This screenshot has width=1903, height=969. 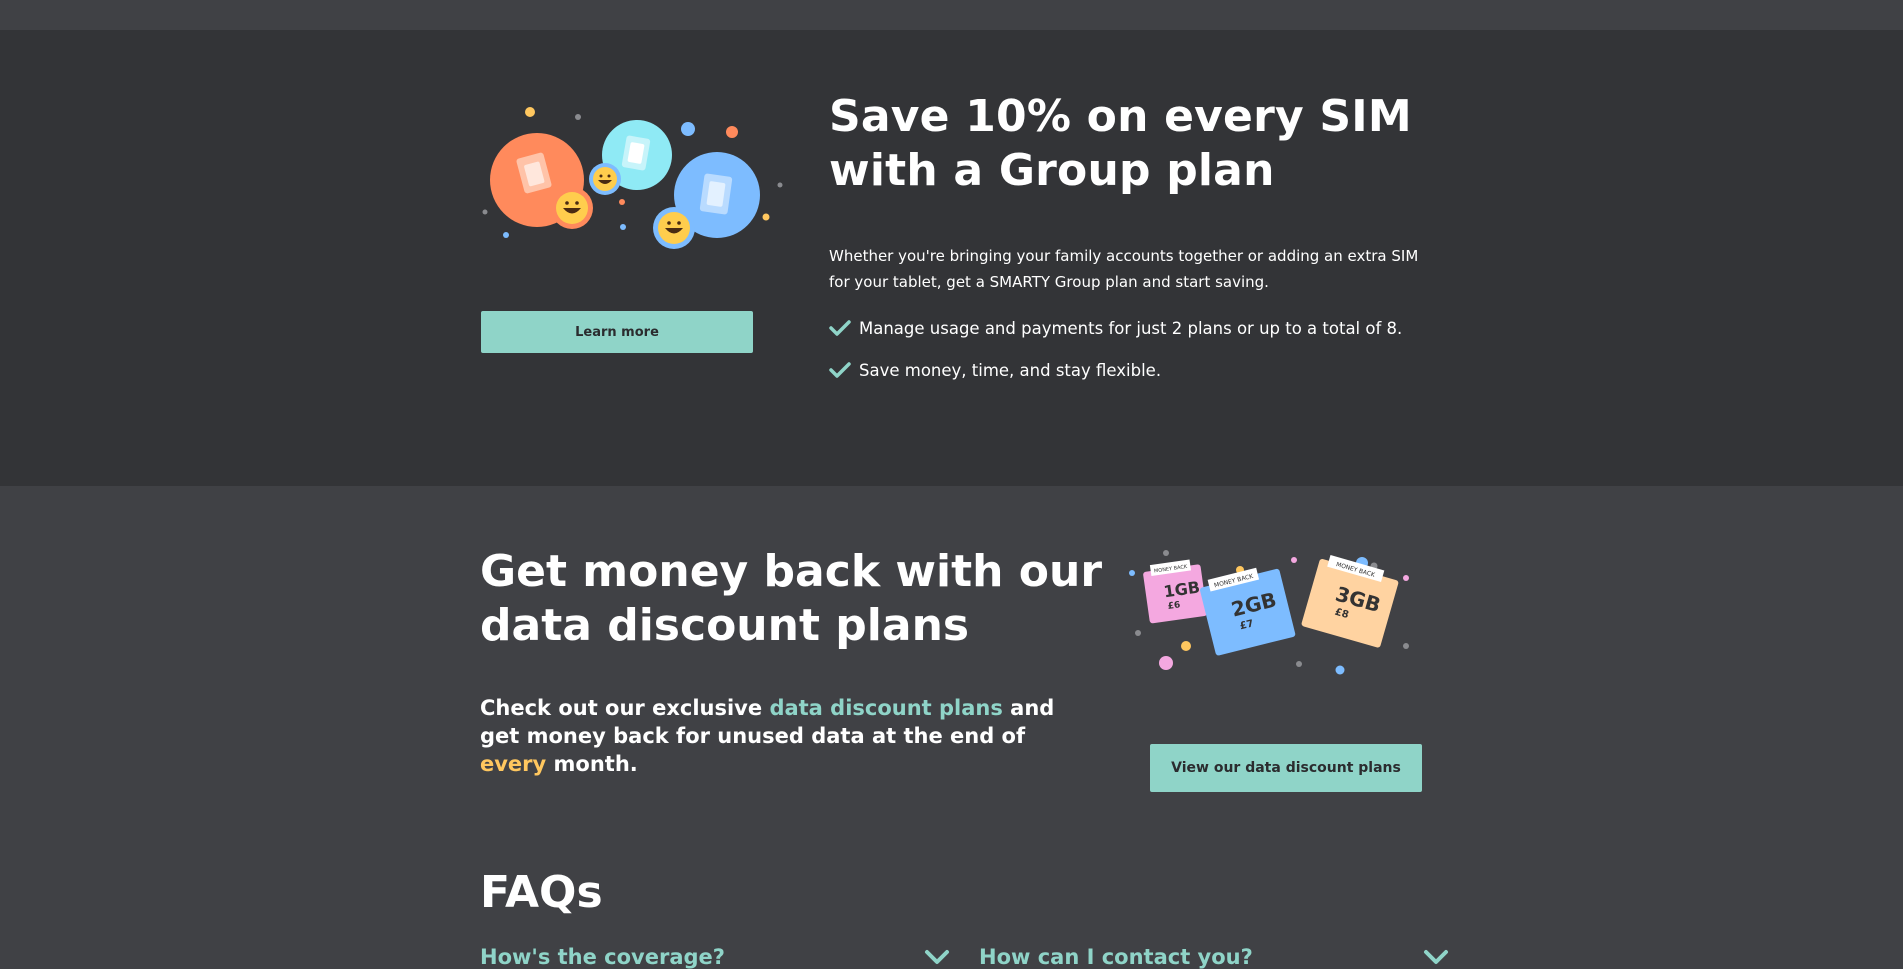 What do you see at coordinates (592, 764) in the screenshot?
I see `body-text: month.` at bounding box center [592, 764].